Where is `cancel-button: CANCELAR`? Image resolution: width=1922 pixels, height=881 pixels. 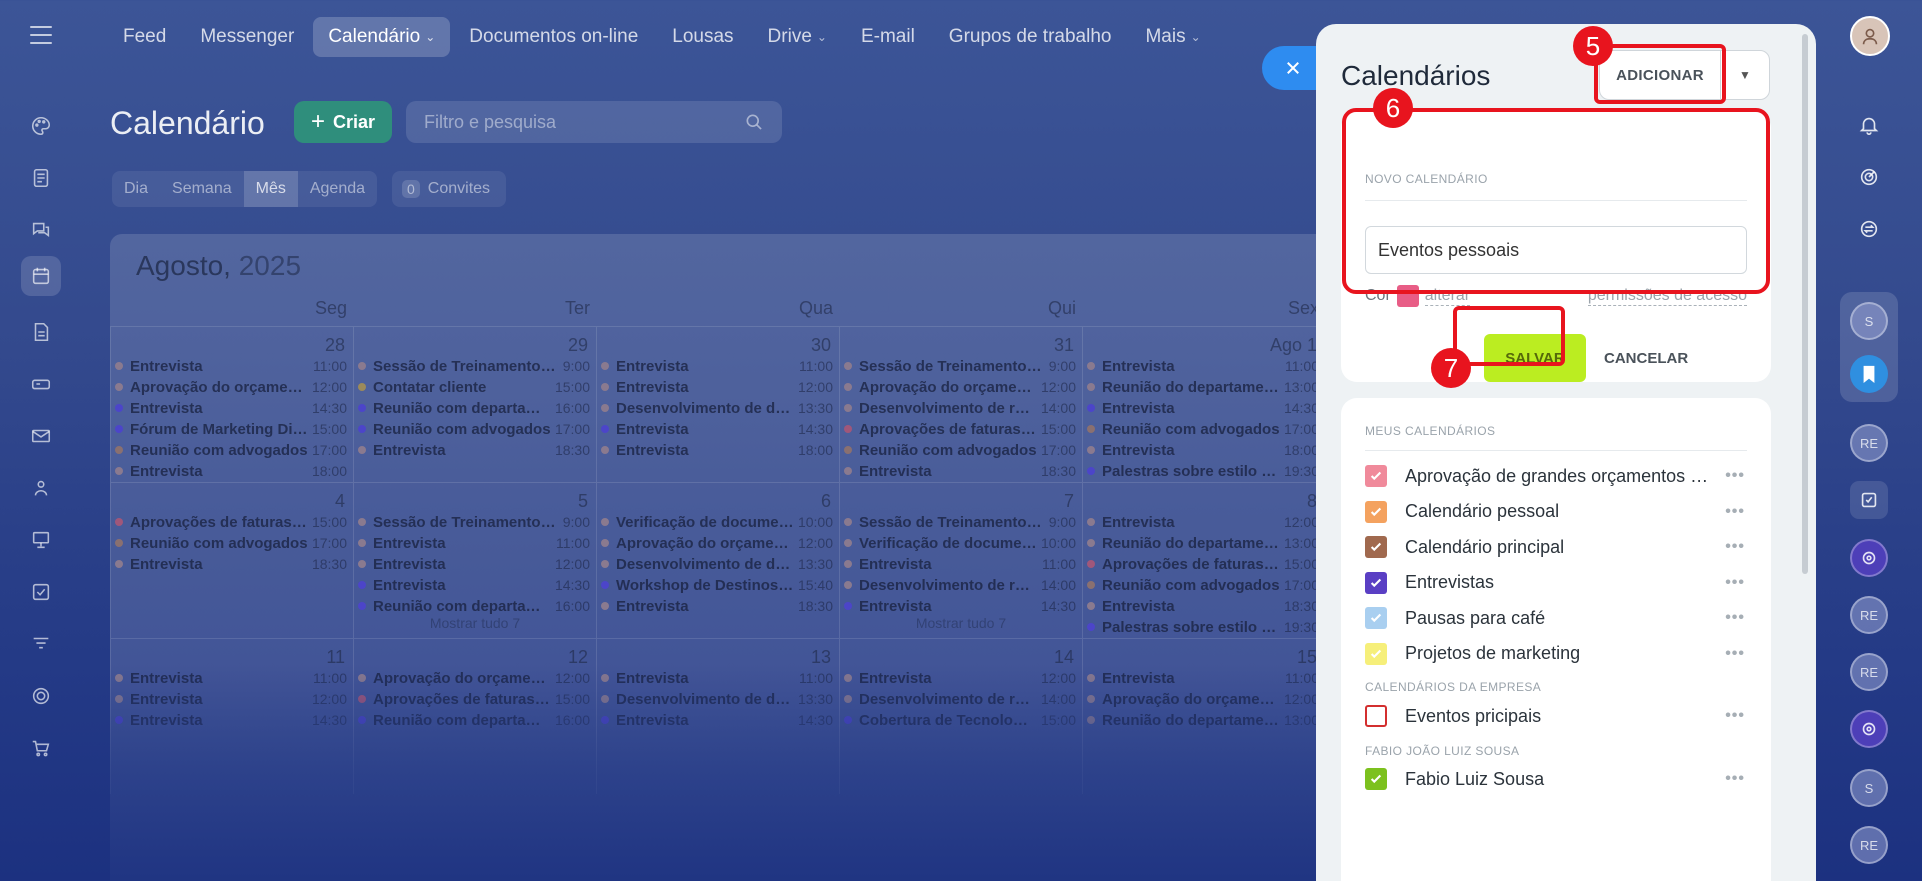 cancel-button: CANCELAR is located at coordinates (1646, 358).